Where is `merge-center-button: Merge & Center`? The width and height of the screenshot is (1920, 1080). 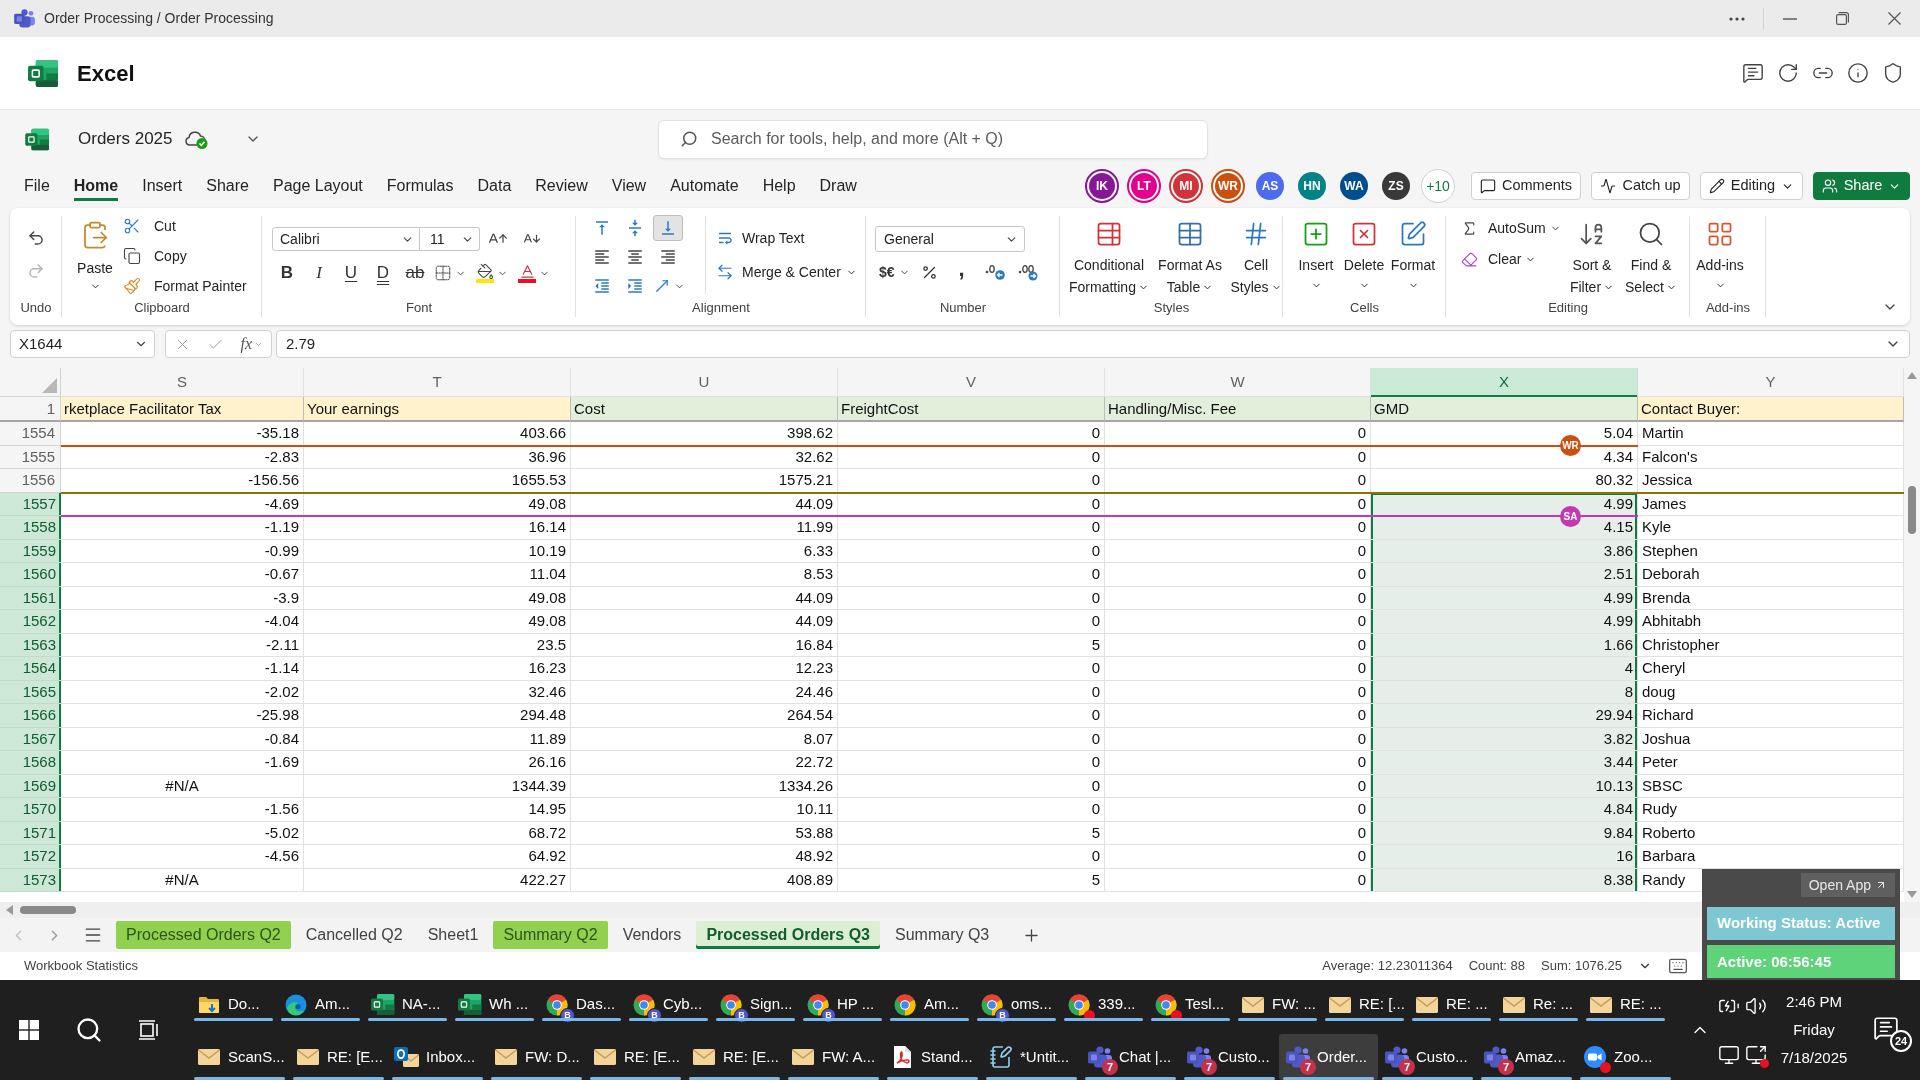
merge-center-button: Merge & Center is located at coordinates (786, 272).